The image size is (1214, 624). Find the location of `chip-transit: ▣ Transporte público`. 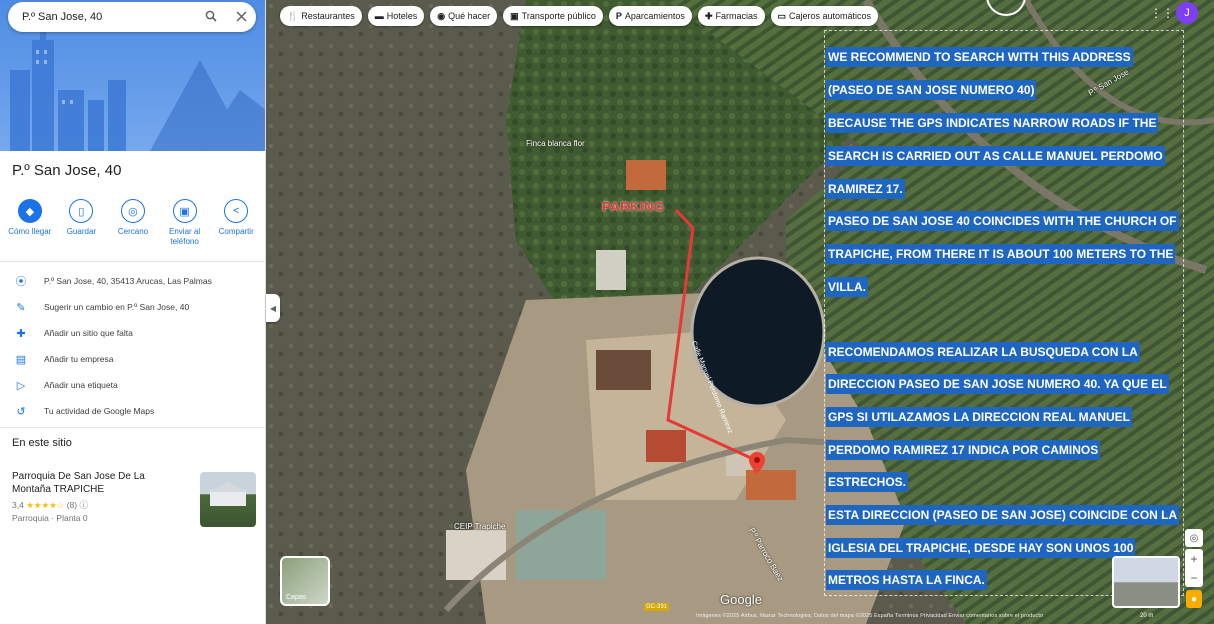

chip-transit: ▣ Transporte público is located at coordinates (553, 16).